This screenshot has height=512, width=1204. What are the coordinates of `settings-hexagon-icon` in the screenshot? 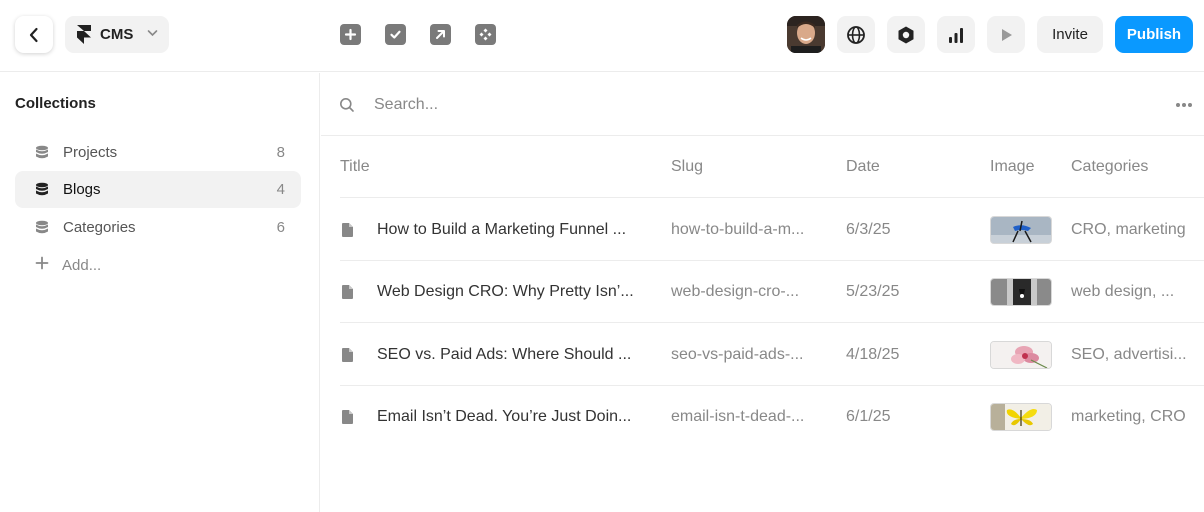 It's located at (906, 34).